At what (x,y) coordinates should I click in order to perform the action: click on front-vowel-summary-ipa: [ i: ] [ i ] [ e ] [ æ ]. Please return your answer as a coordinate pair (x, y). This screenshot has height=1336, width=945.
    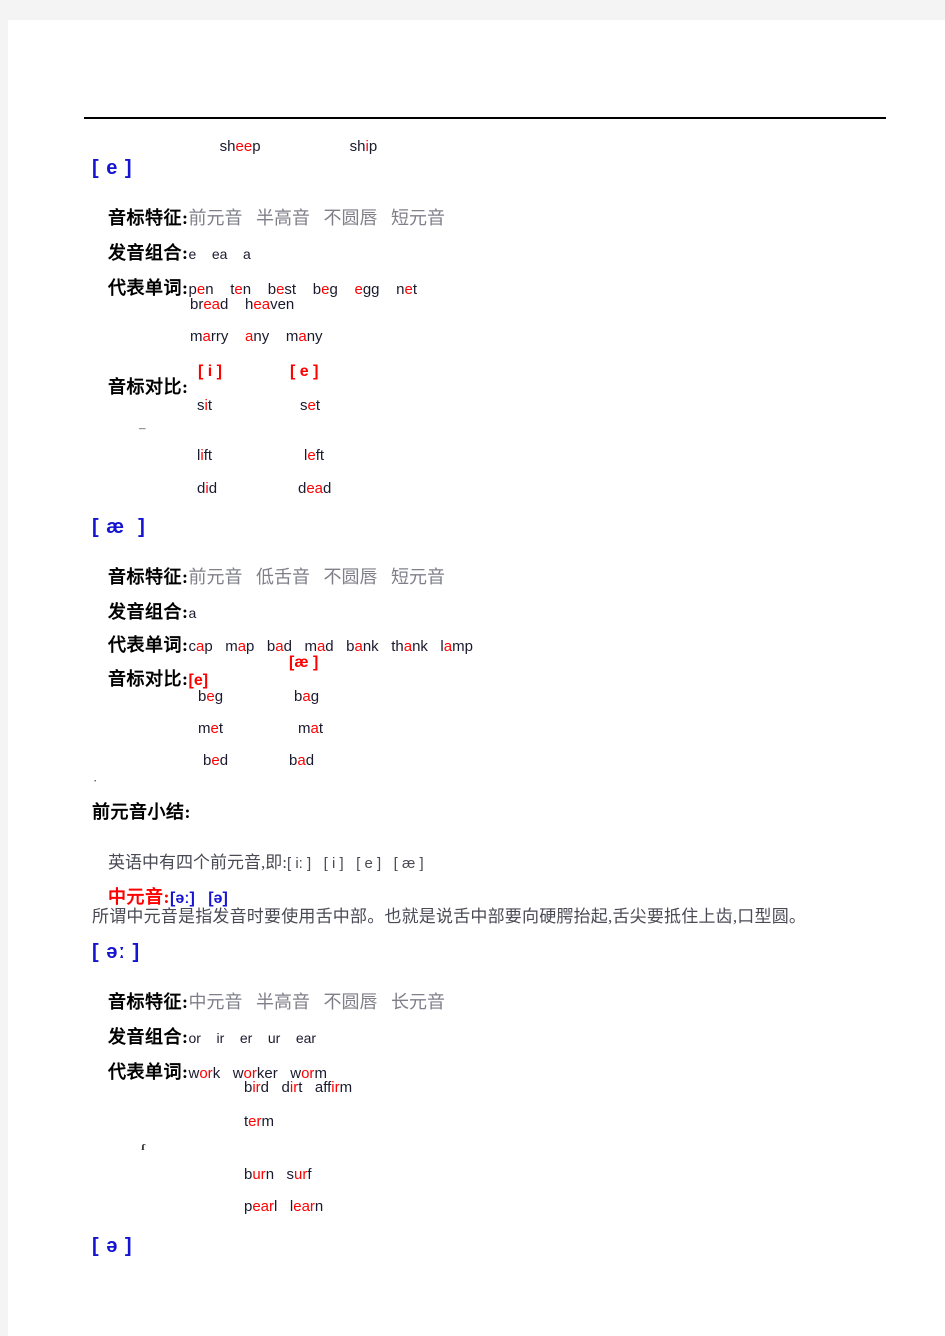
    Looking at the image, I should click on (355, 863).